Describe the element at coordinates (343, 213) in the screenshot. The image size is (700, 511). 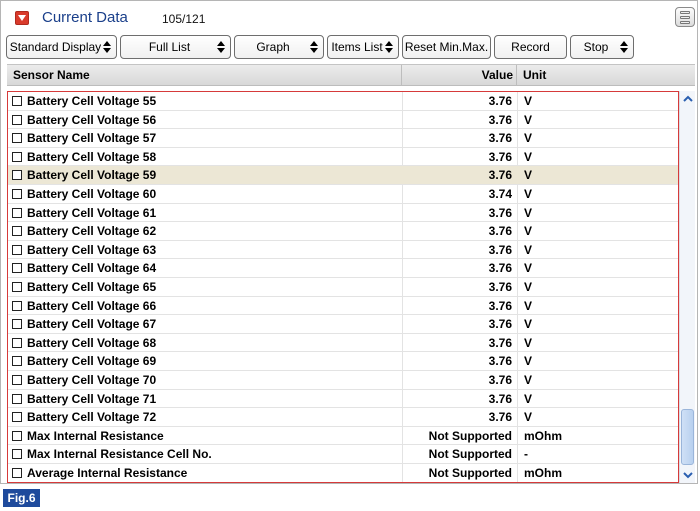
I see `table-row: Battery Cell Voltage 61 3.76 V` at that location.